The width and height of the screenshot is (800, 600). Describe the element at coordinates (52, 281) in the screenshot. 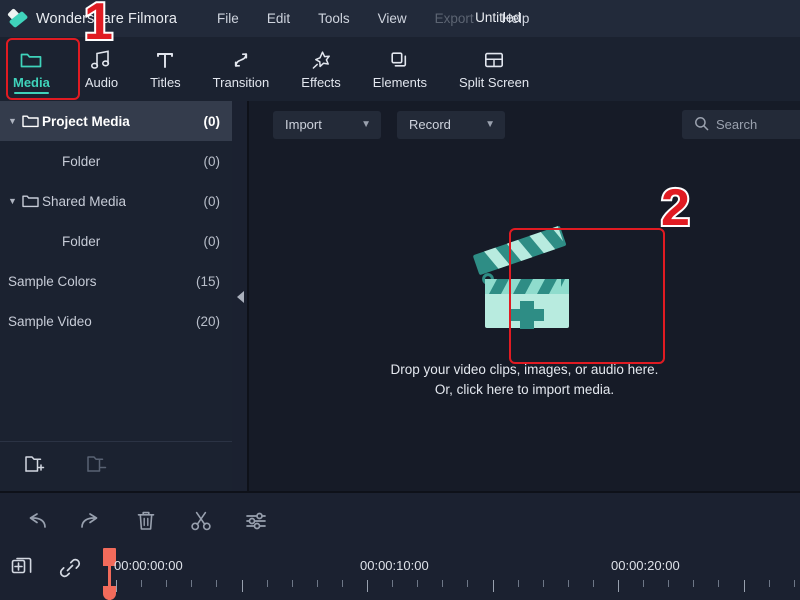

I see `sidebar-item-label: Sample Colors` at that location.